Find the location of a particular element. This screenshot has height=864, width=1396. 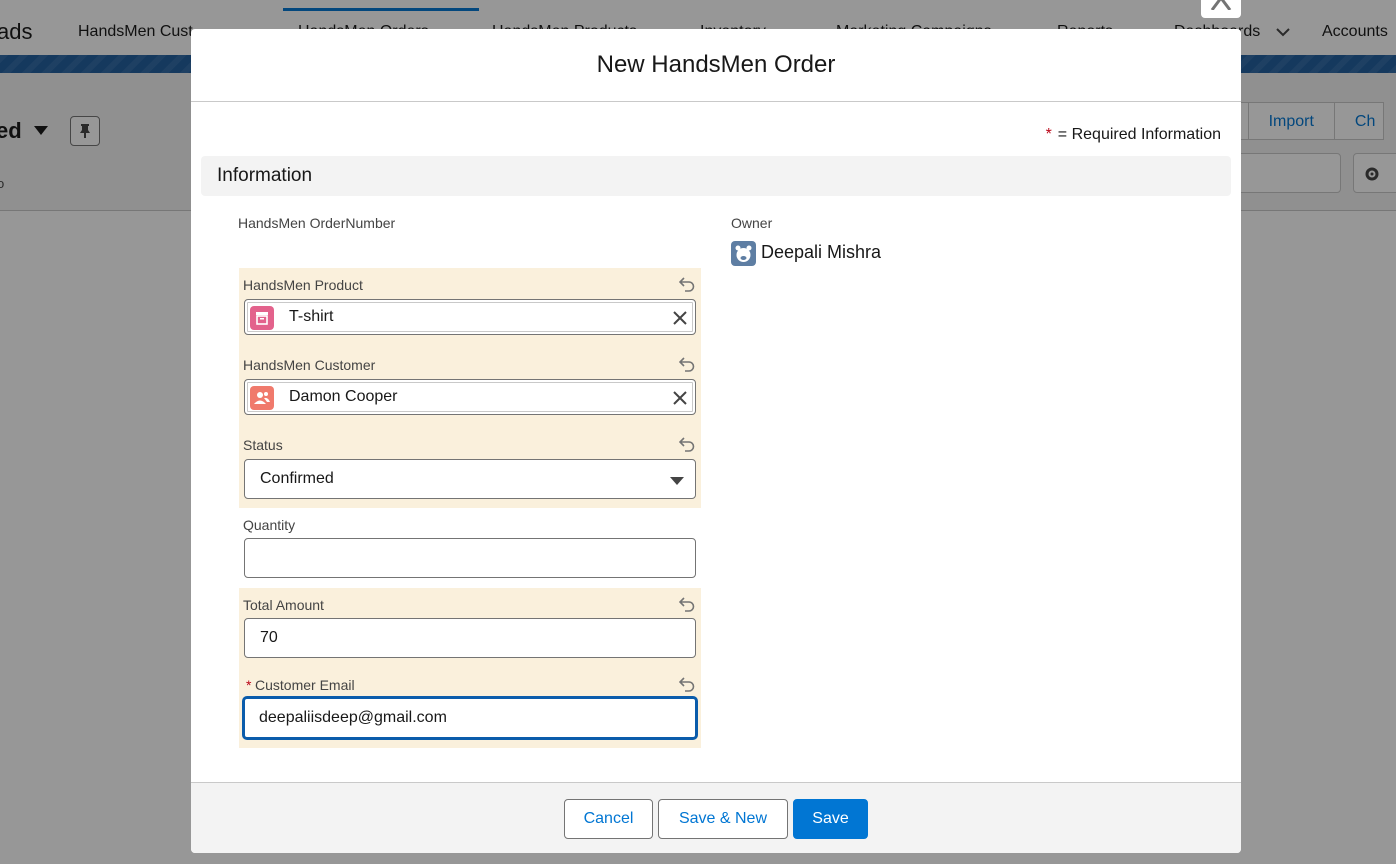

customer-email-field-label: Customer Email is located at coordinates (305, 685).